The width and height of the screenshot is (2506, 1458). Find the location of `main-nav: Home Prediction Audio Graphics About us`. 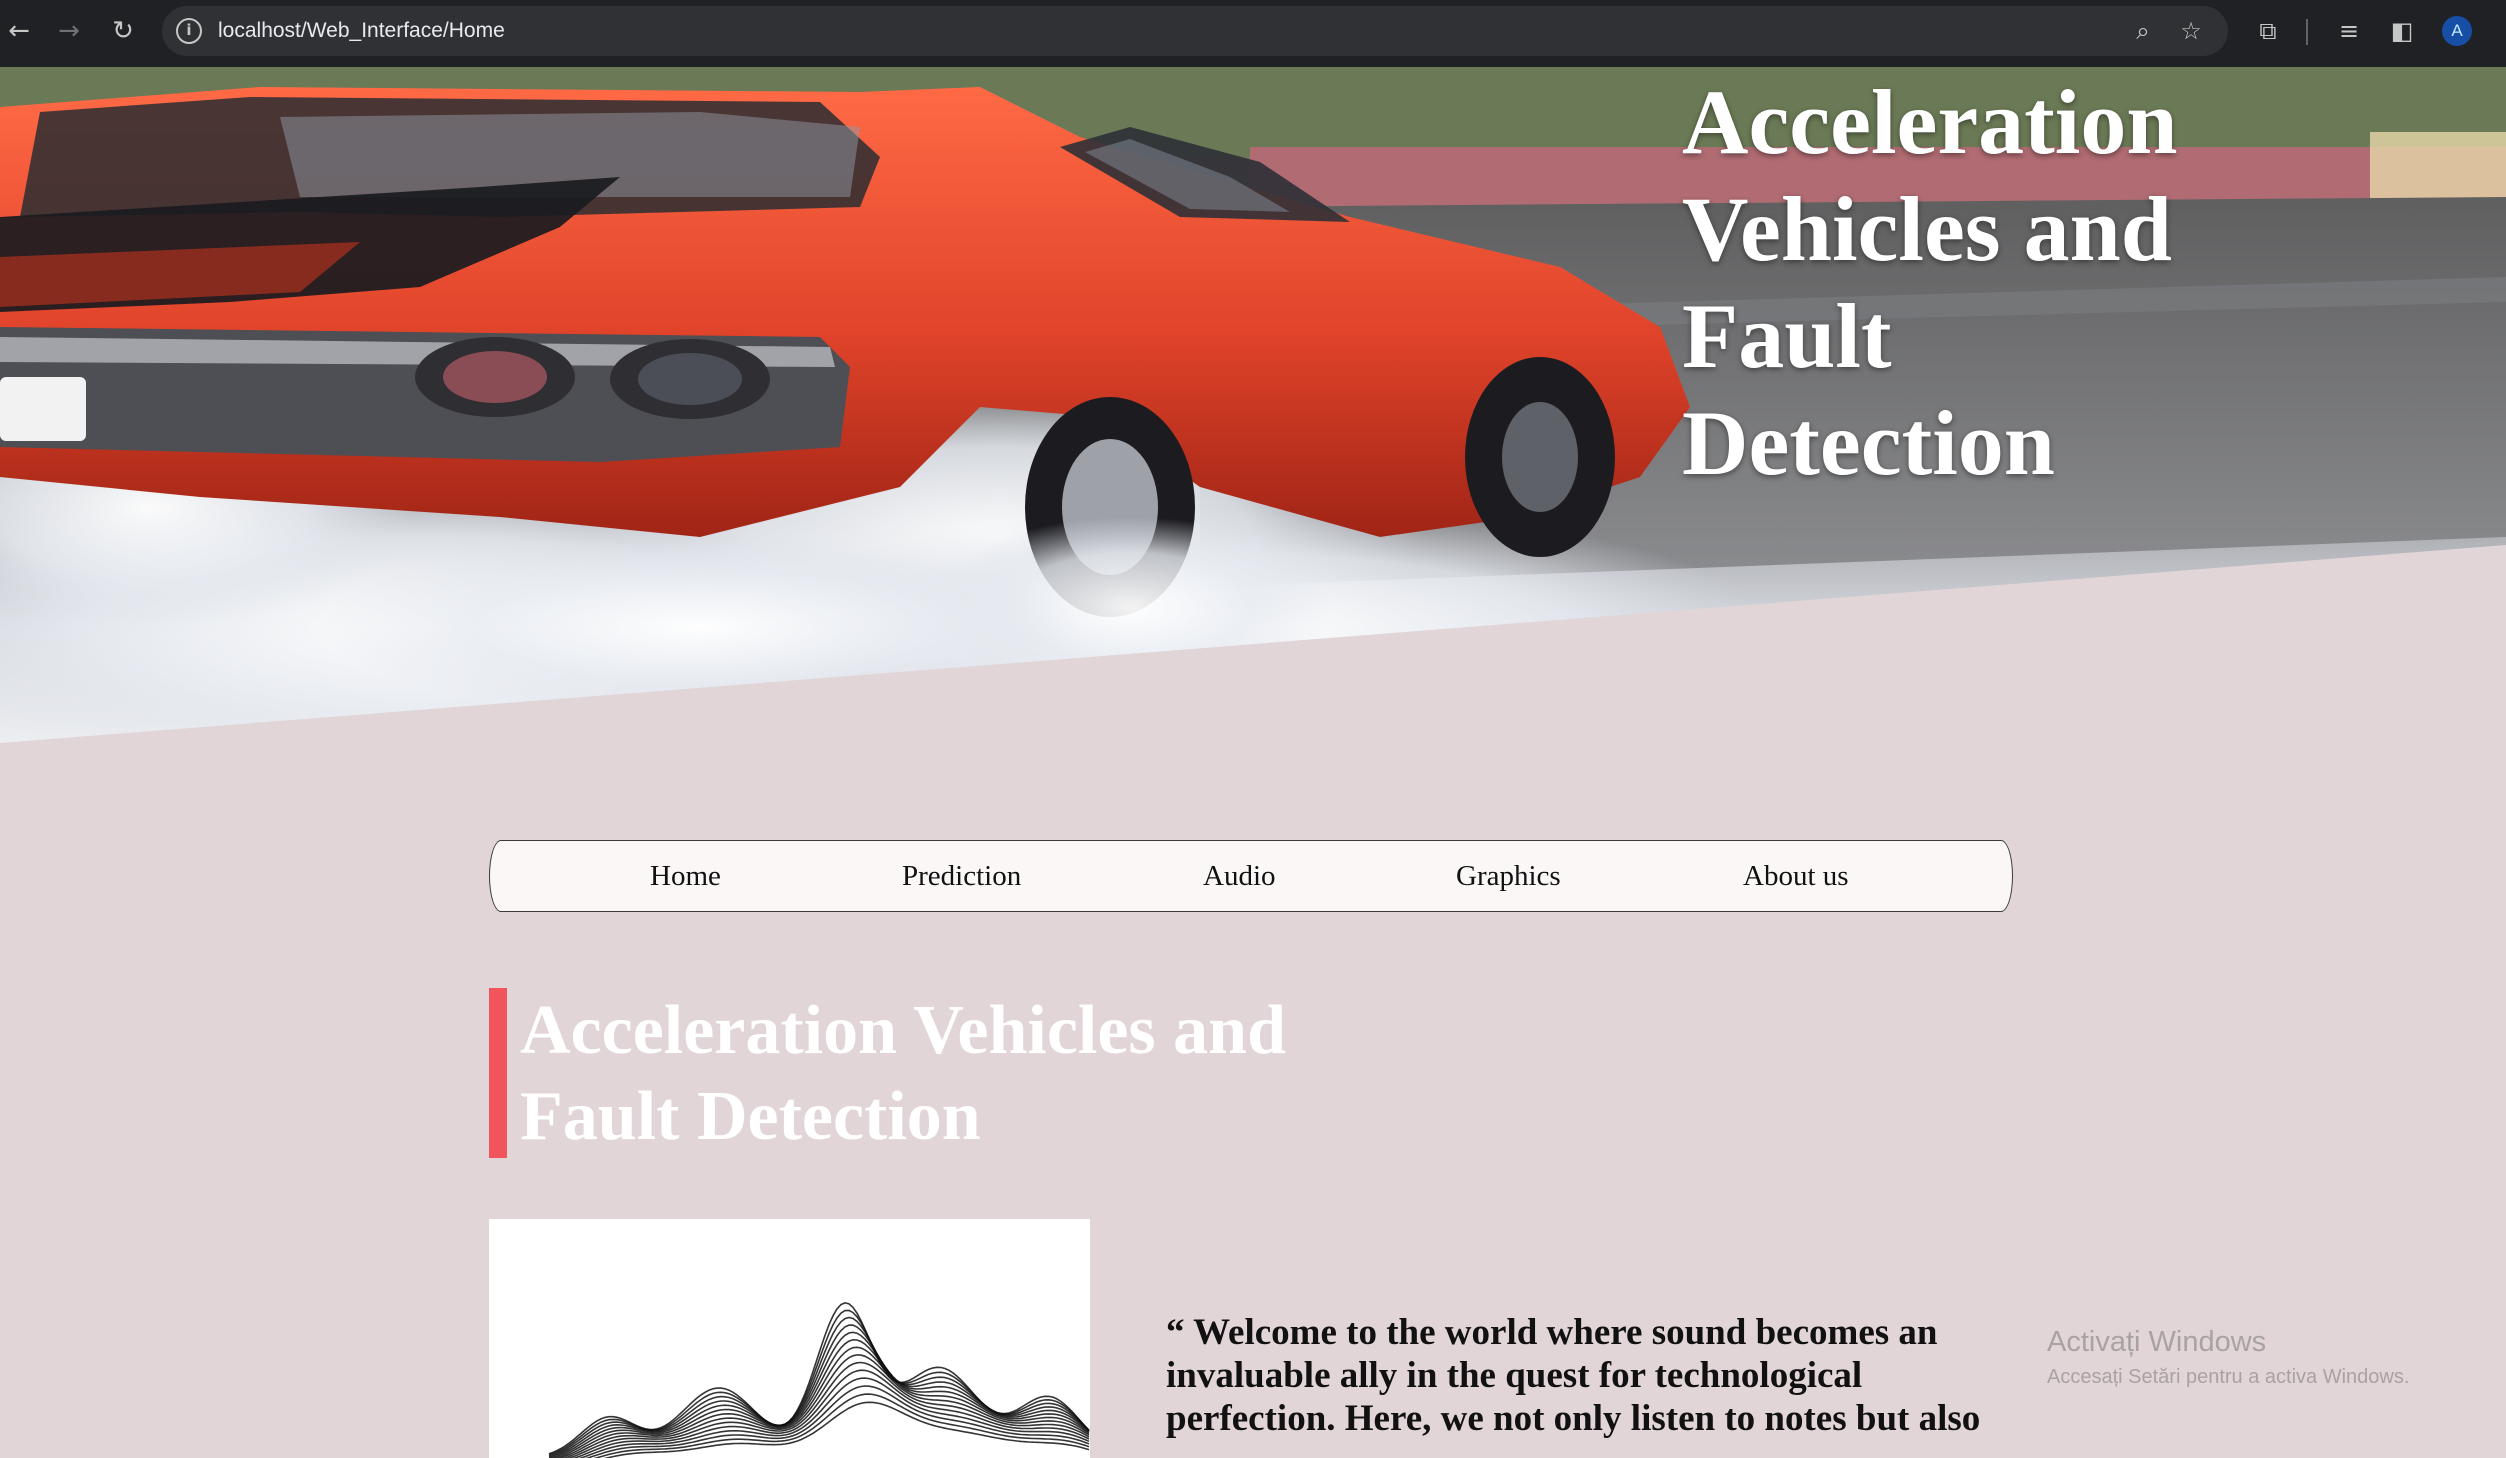

main-nav: Home Prediction Audio Graphics About us is located at coordinates (1251, 876).